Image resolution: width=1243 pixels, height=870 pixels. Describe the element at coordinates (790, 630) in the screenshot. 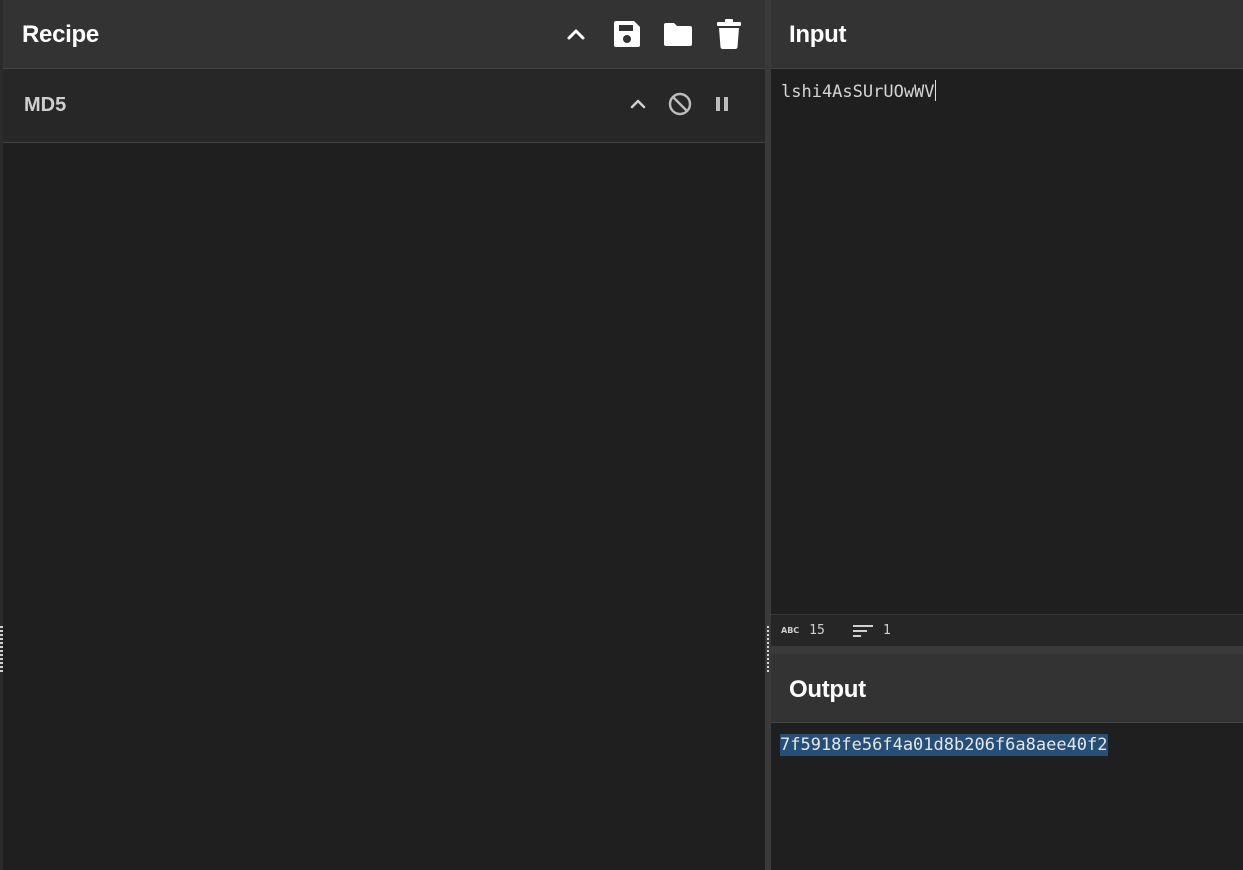

I see `abc-icon: ABC` at that location.